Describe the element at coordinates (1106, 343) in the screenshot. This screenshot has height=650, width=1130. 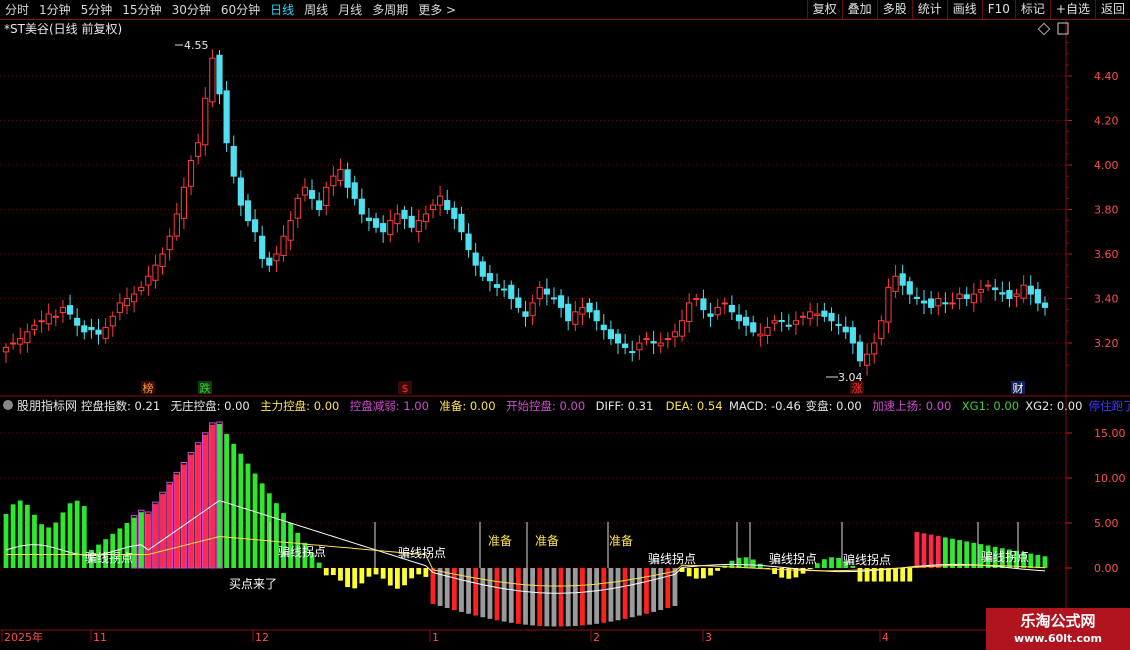
I see `price-axis-label: 3.20` at that location.